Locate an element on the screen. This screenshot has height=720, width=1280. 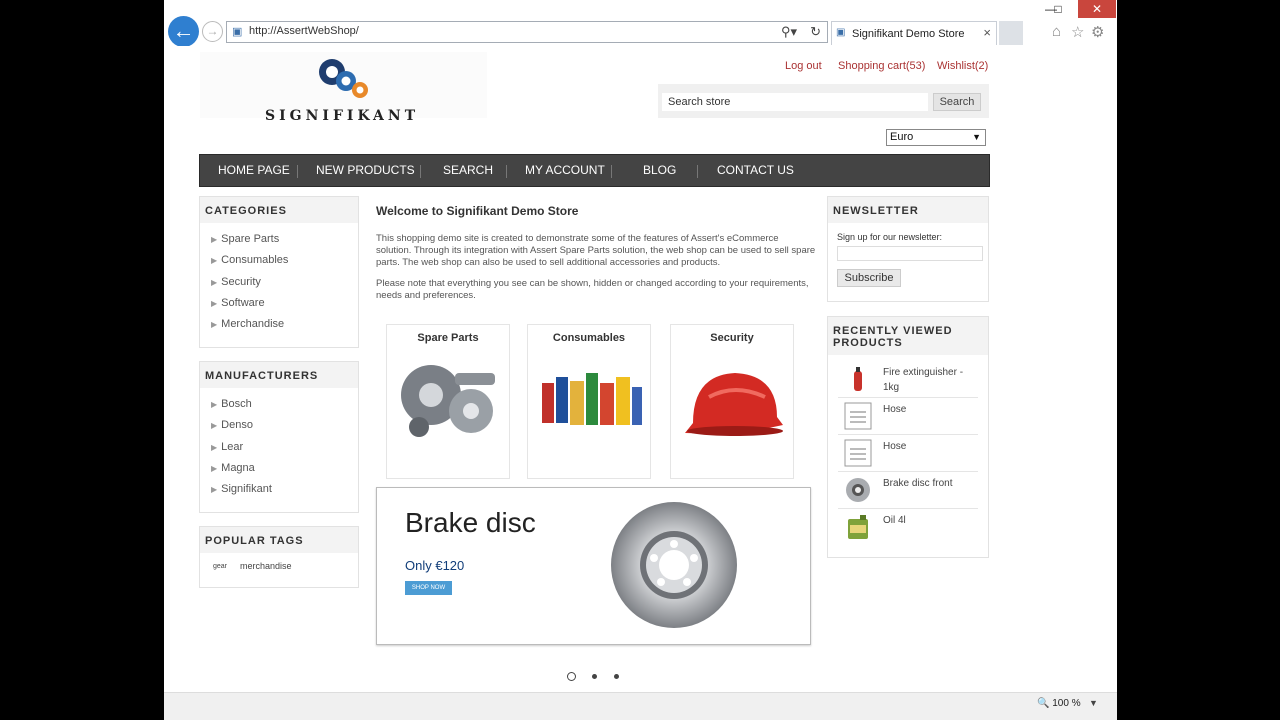
manufacturer-item: ▶ Lear is located at coordinates (284, 447).